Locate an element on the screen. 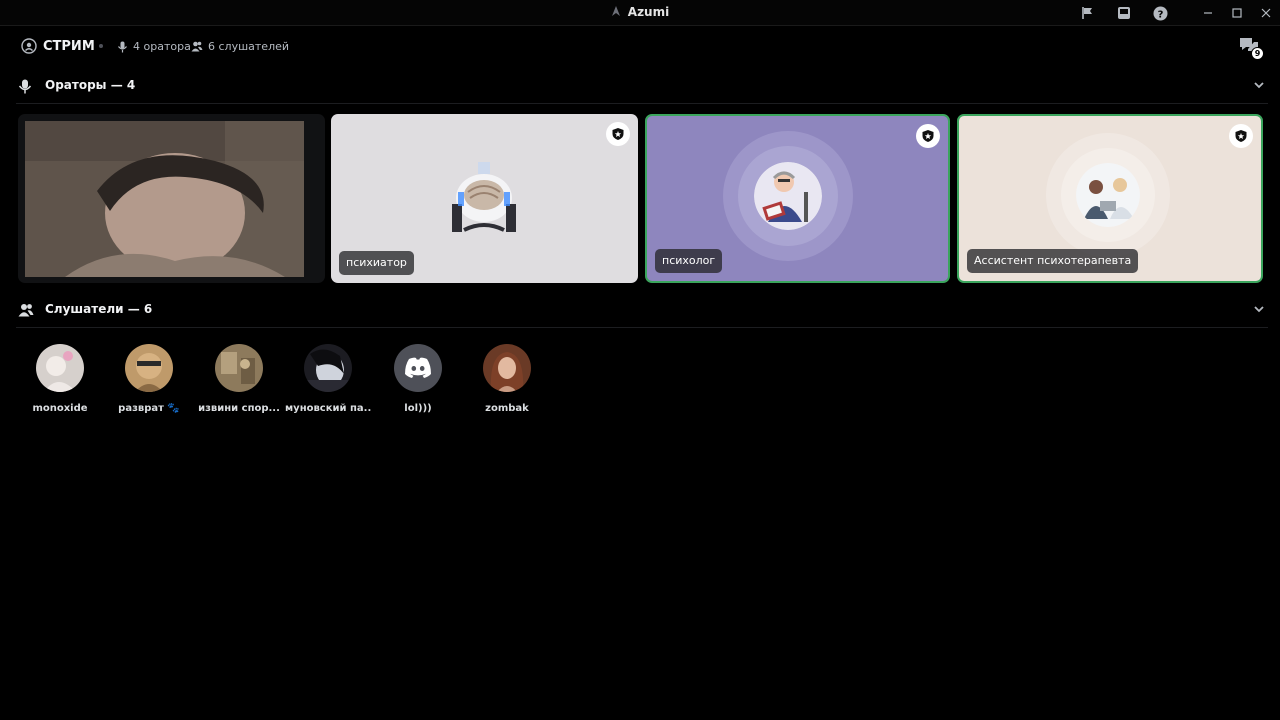  listener-item: lol))) is located at coordinates (418, 379).